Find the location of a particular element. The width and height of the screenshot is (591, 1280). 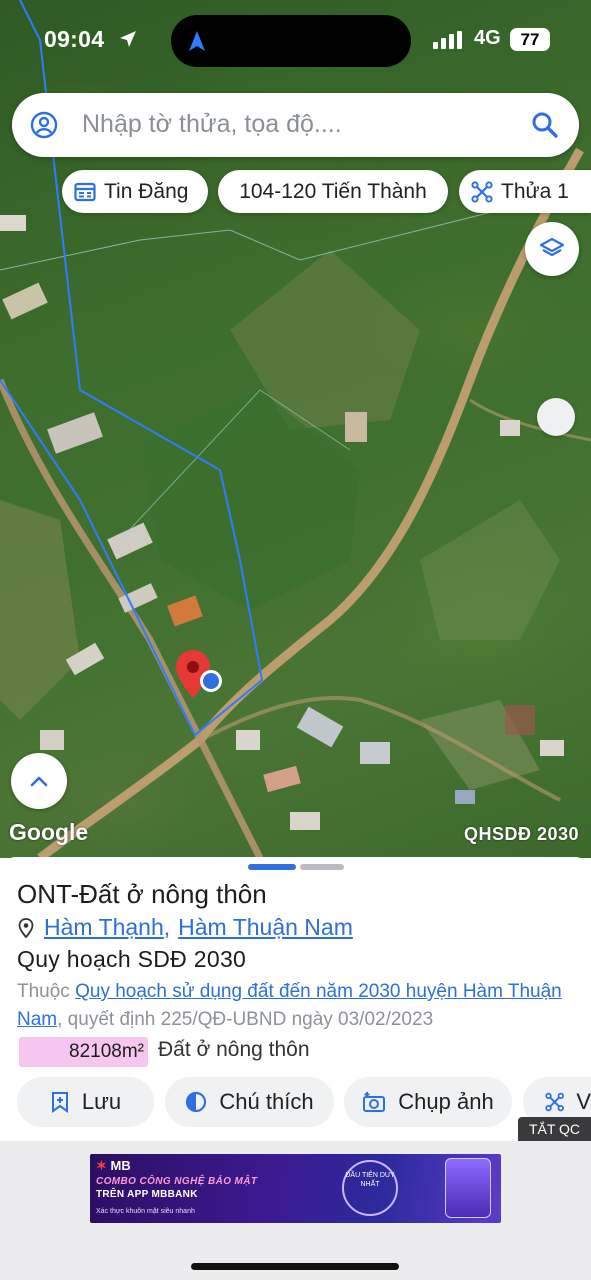

network-type: 4G is located at coordinates (487, 38).